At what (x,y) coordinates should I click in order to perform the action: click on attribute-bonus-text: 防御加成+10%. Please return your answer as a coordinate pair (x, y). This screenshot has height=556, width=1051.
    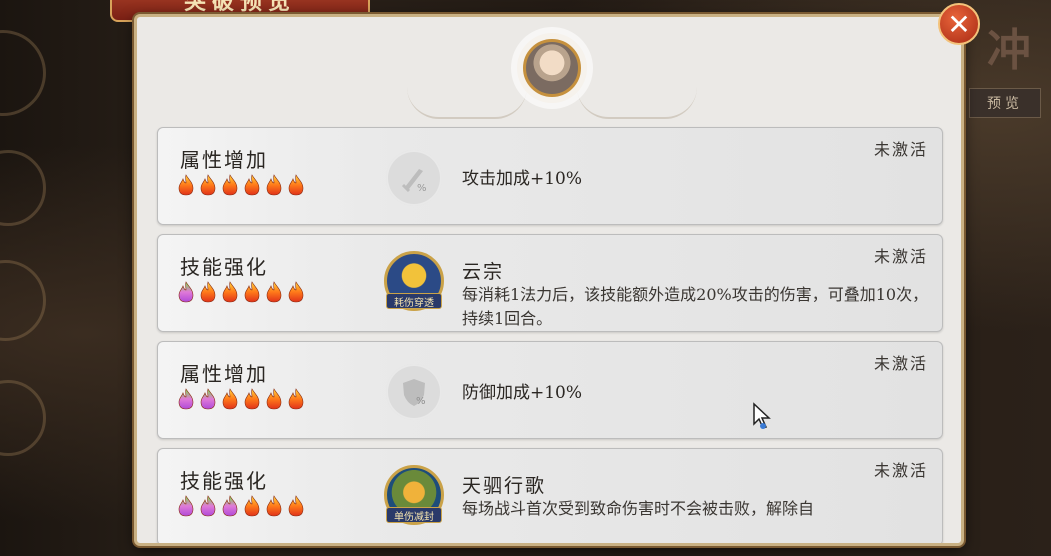
    Looking at the image, I should click on (522, 393).